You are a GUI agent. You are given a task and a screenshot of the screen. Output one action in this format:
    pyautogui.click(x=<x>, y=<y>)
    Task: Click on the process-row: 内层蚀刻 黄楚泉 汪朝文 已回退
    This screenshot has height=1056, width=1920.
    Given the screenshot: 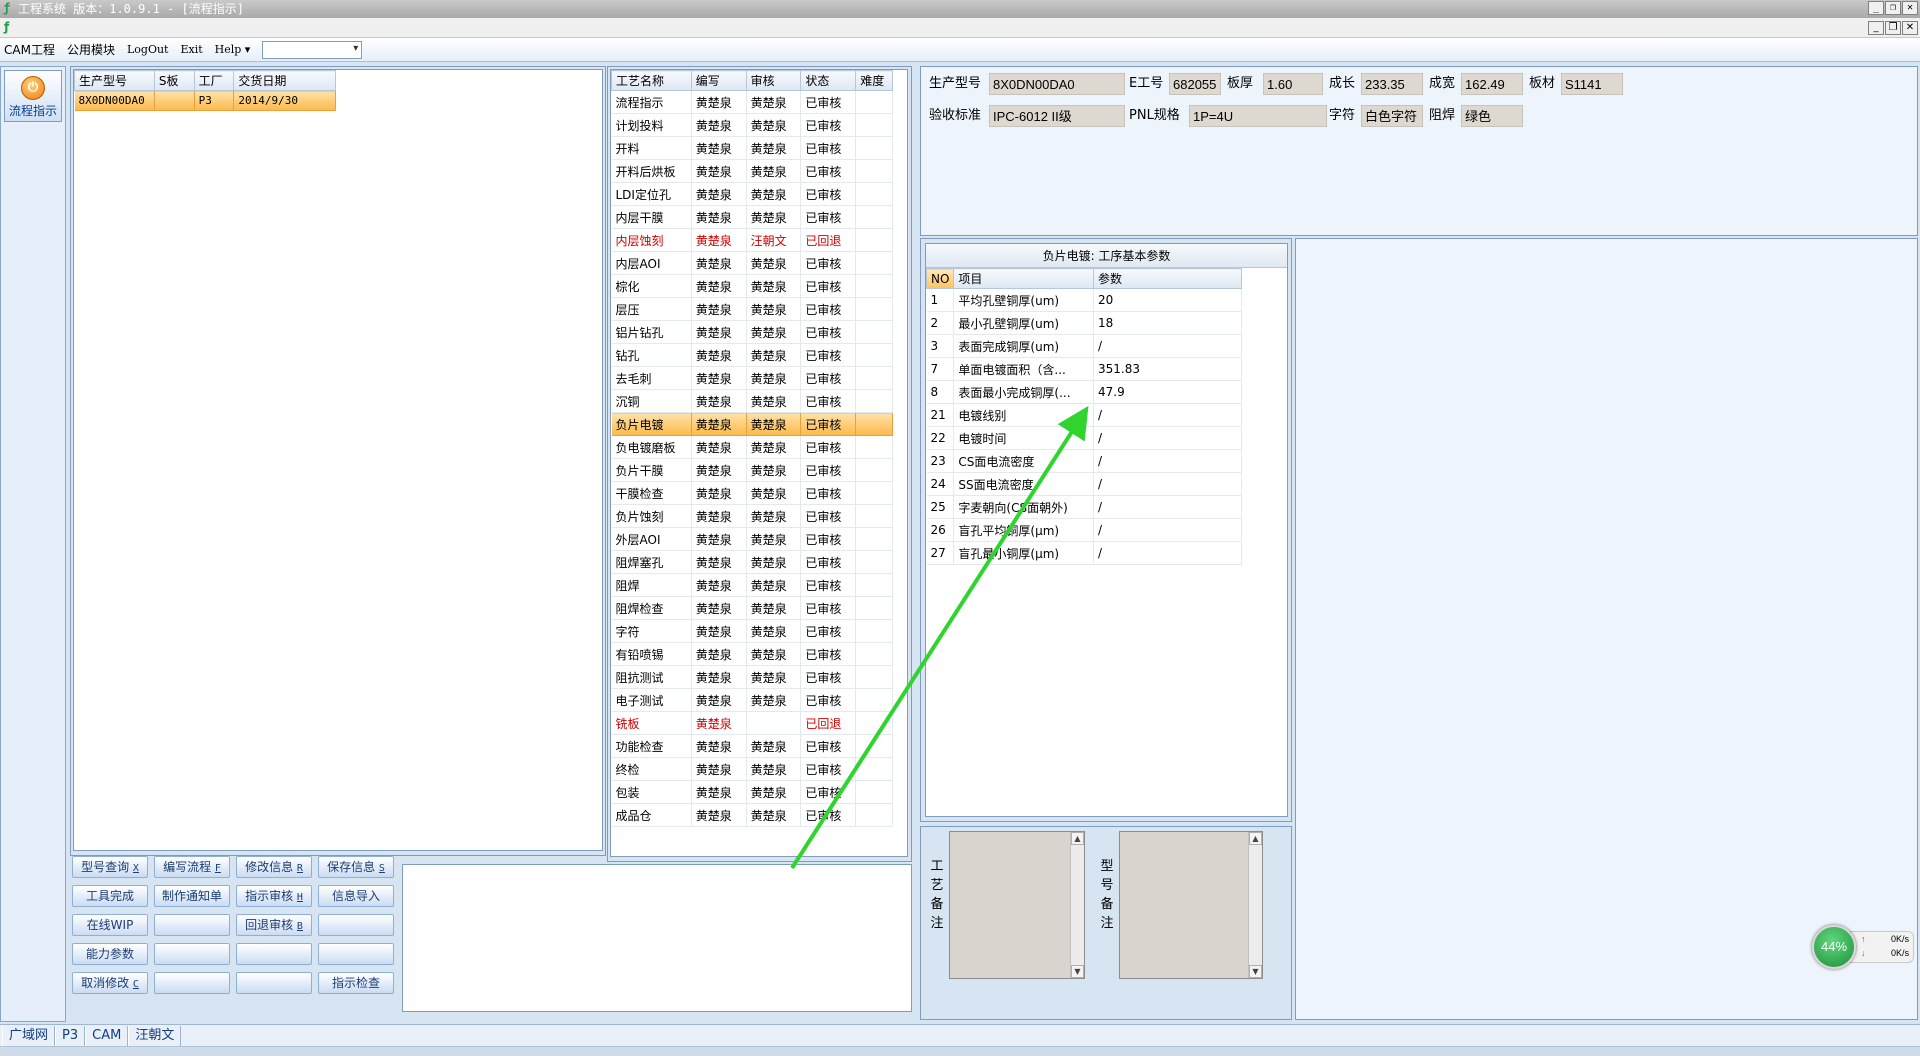 What is the action you would take?
    pyautogui.click(x=752, y=240)
    